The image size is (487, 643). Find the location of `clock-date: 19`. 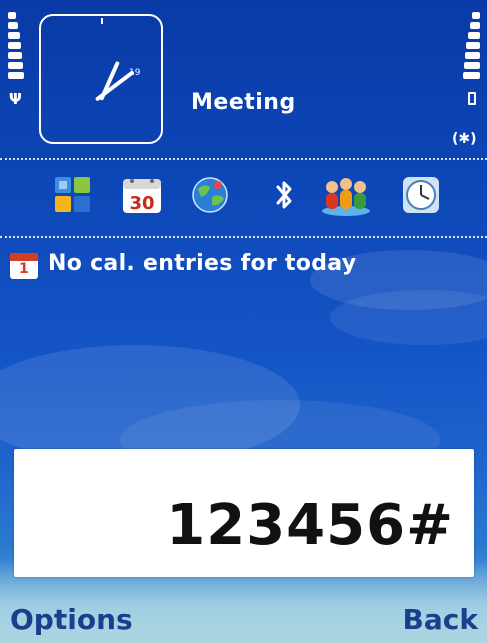

clock-date: 19 is located at coordinates (135, 73).